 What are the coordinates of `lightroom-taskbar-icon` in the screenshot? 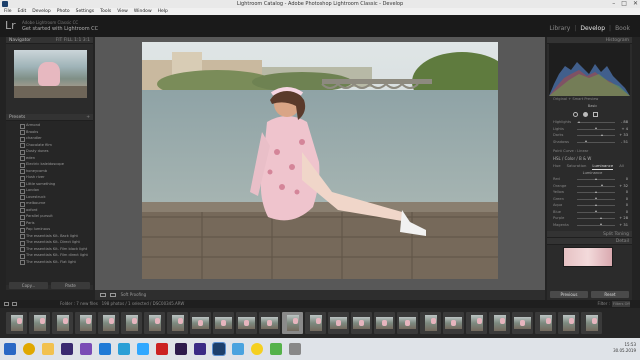 It's located at (219, 349).